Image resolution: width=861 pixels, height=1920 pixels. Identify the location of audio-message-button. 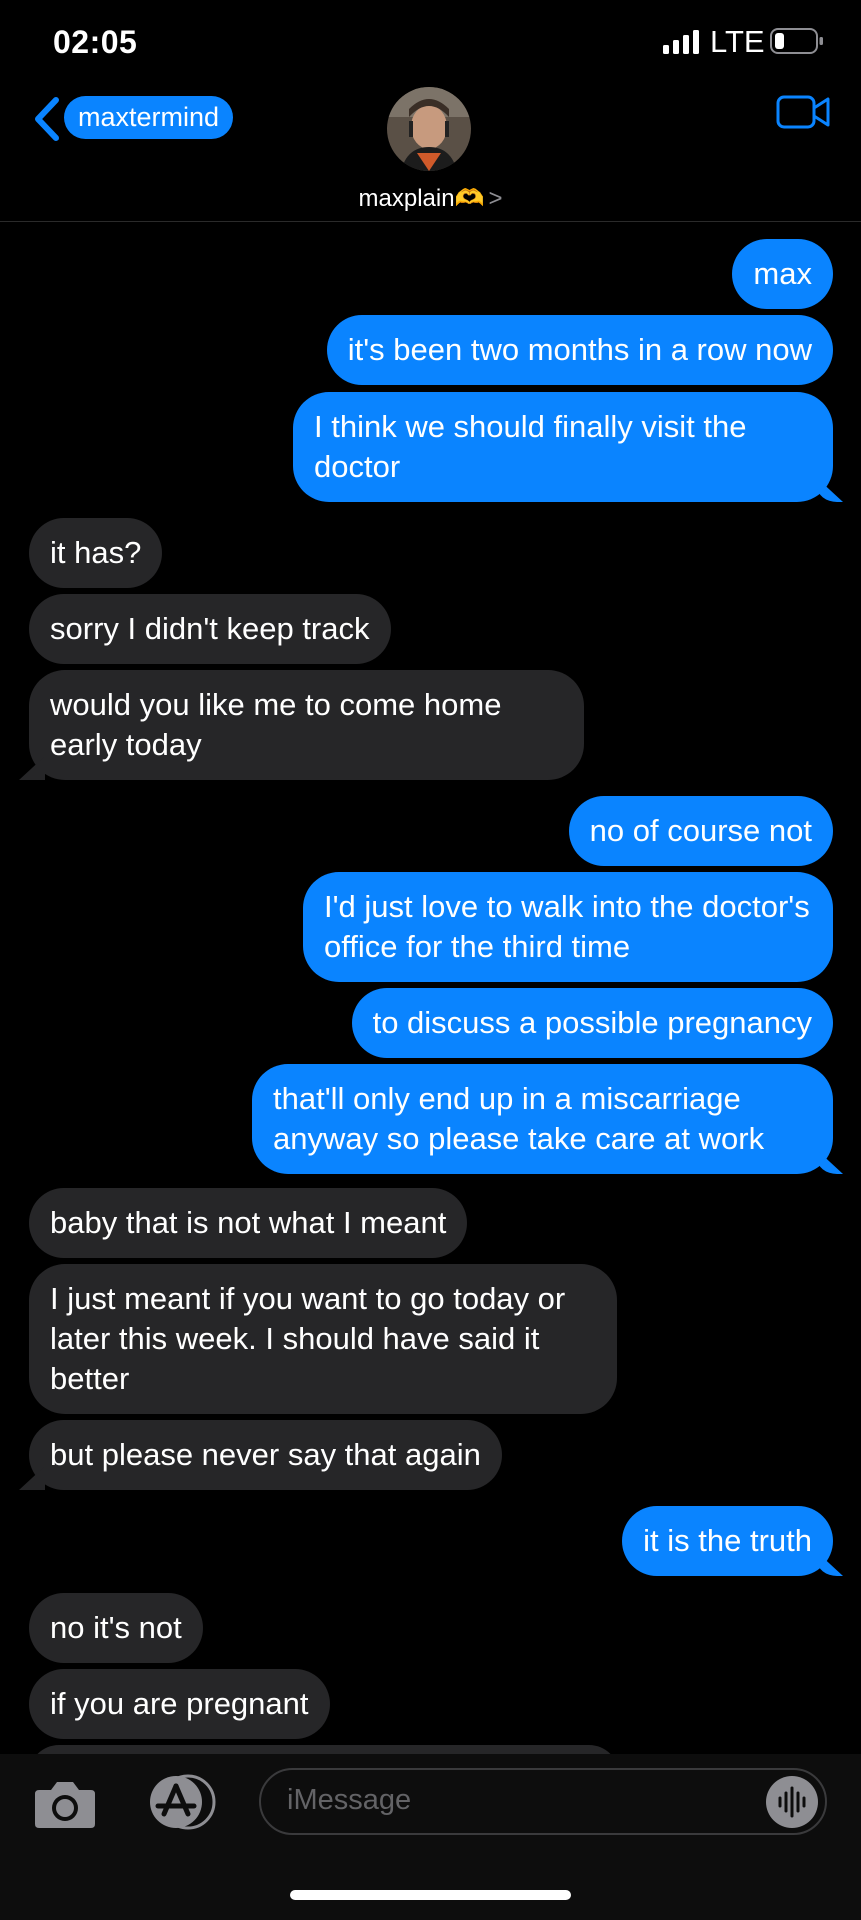
(792, 1802).